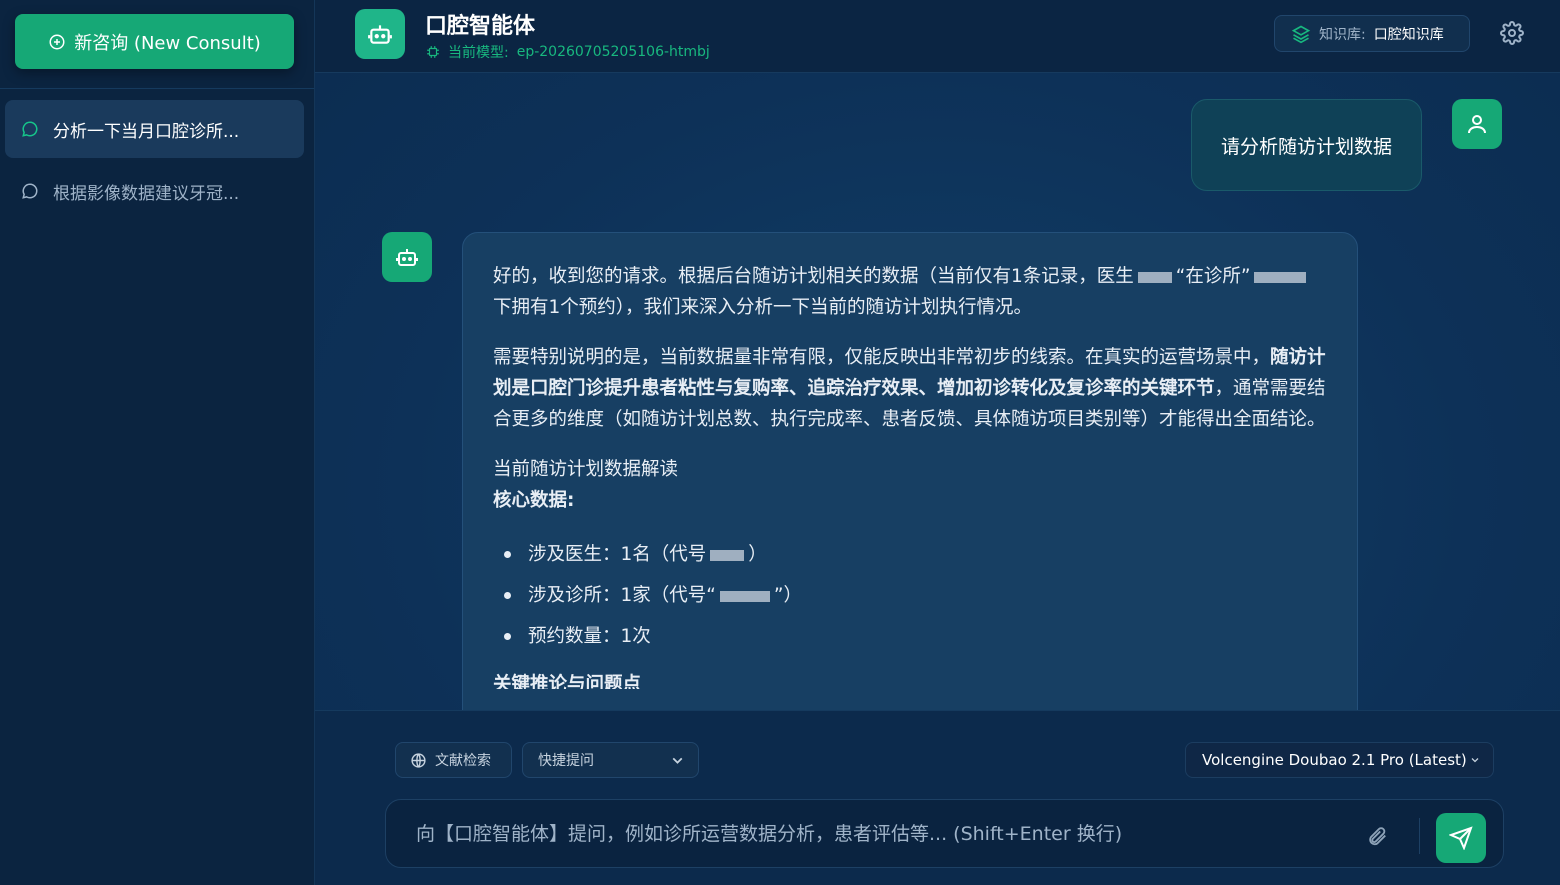 Image resolution: width=1560 pixels, height=885 pixels. I want to click on list-item-text: 涉及诊所：1家（代号, so click(617, 595).